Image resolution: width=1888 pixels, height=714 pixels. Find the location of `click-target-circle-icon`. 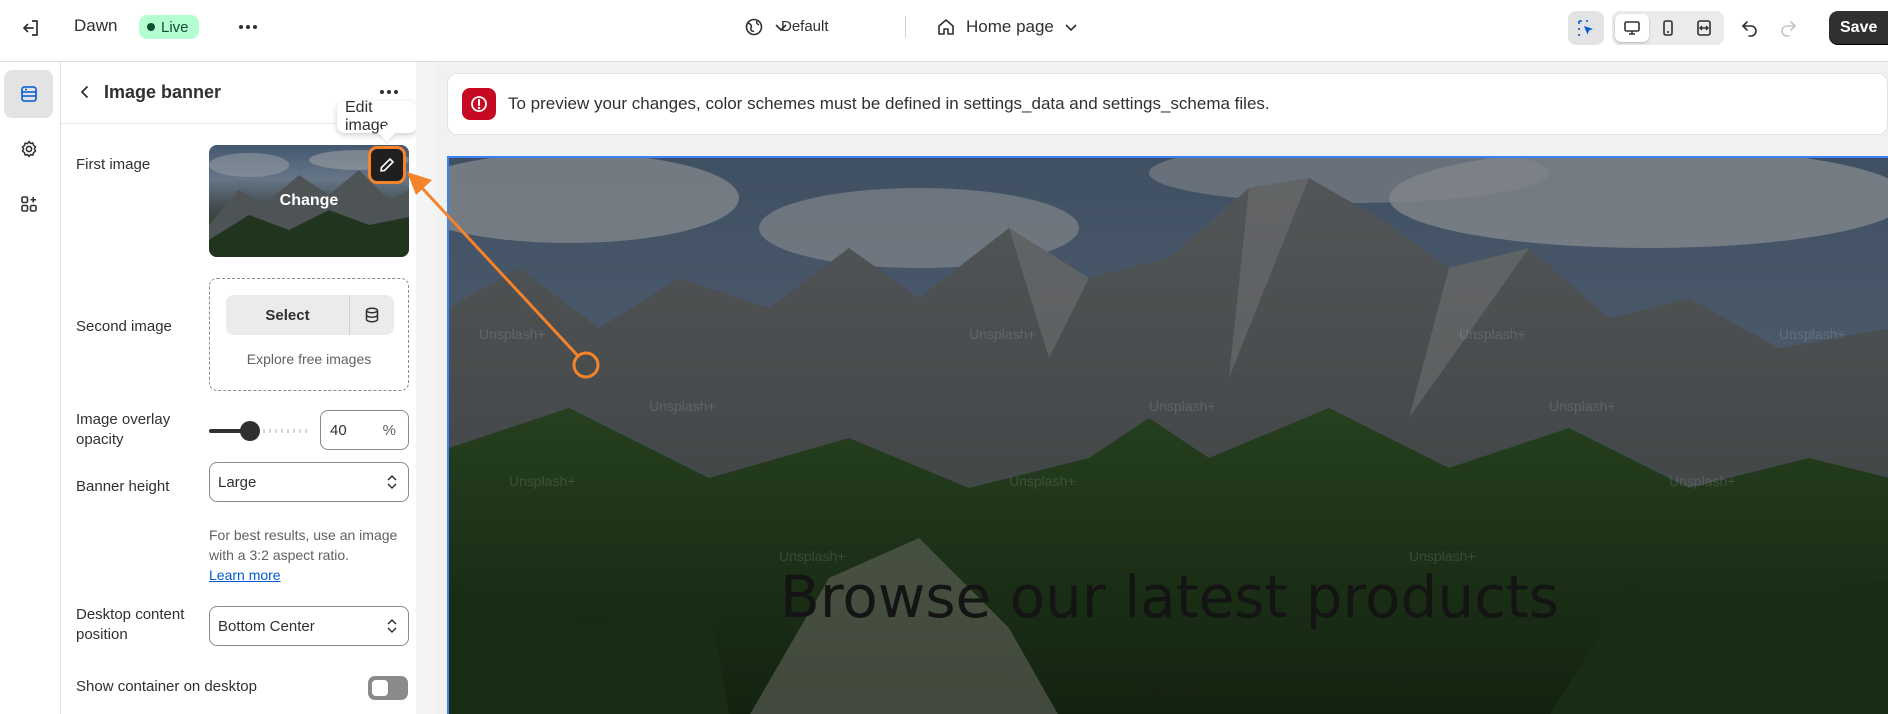

click-target-circle-icon is located at coordinates (586, 365).